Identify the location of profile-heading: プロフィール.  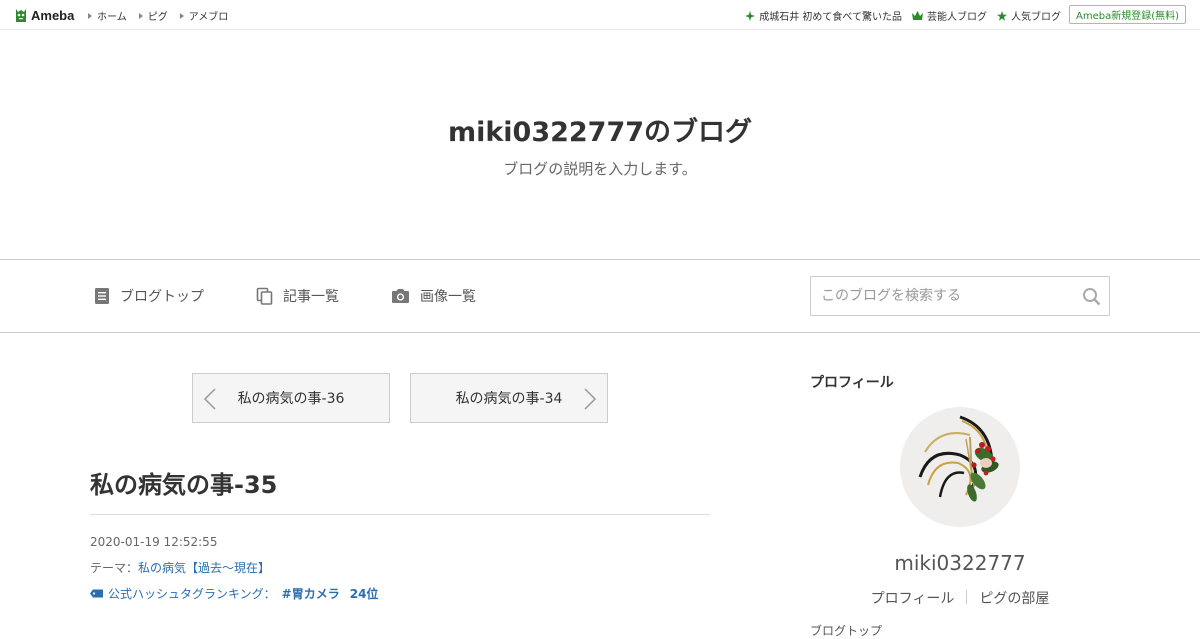
(852, 383).